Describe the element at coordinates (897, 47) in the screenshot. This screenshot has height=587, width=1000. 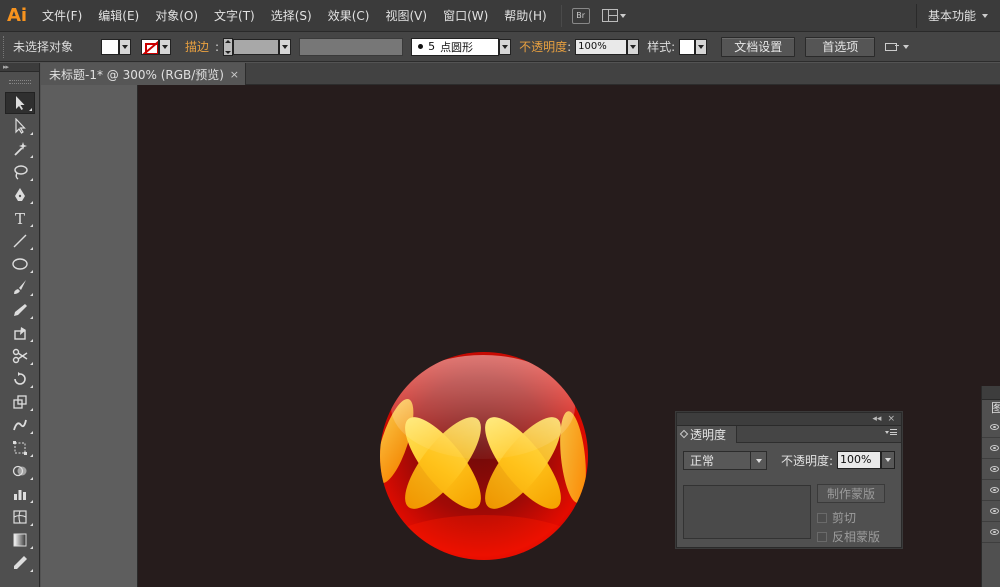
I see `control-bar-menu-button` at that location.